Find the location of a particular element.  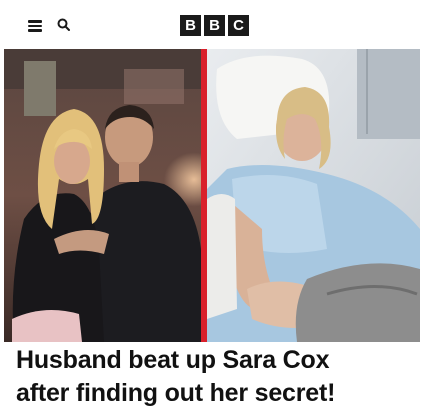

logo-letter-b1: B is located at coordinates (190, 25).